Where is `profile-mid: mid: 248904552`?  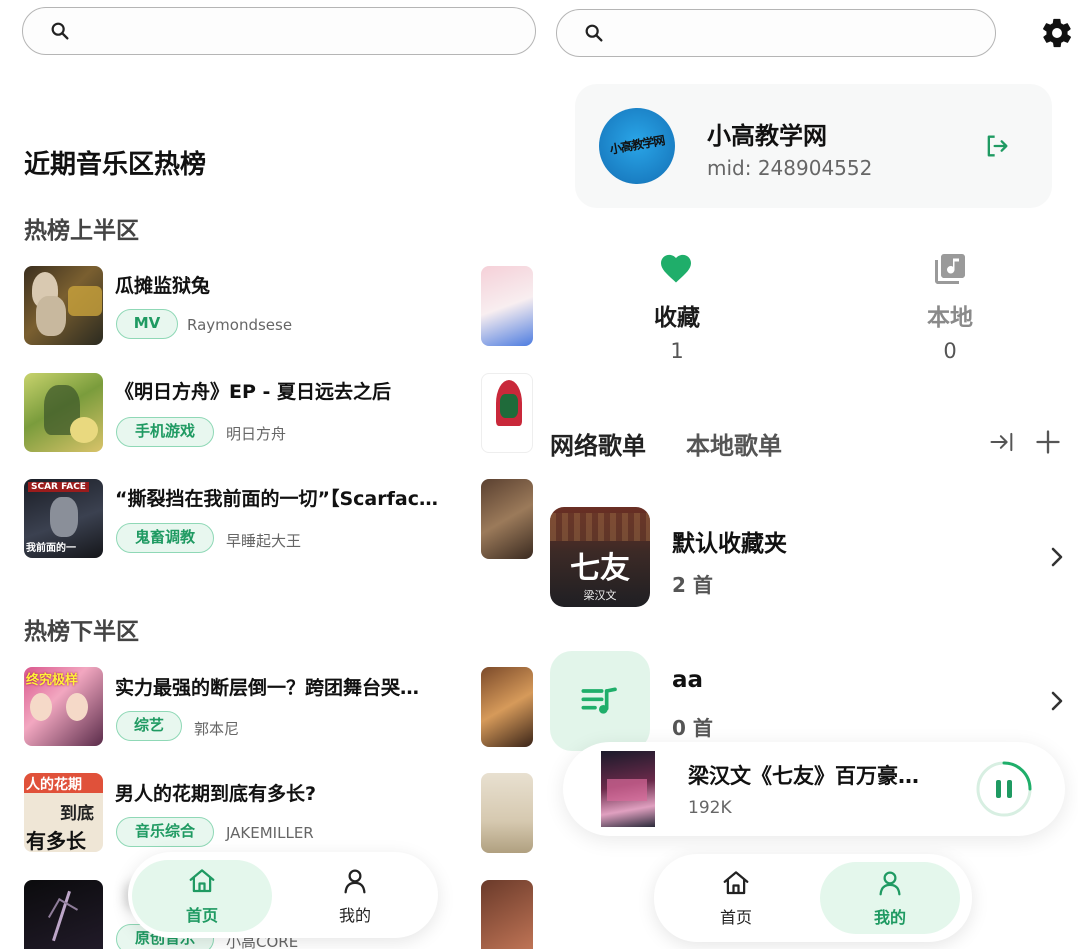 profile-mid: mid: 248904552 is located at coordinates (790, 168).